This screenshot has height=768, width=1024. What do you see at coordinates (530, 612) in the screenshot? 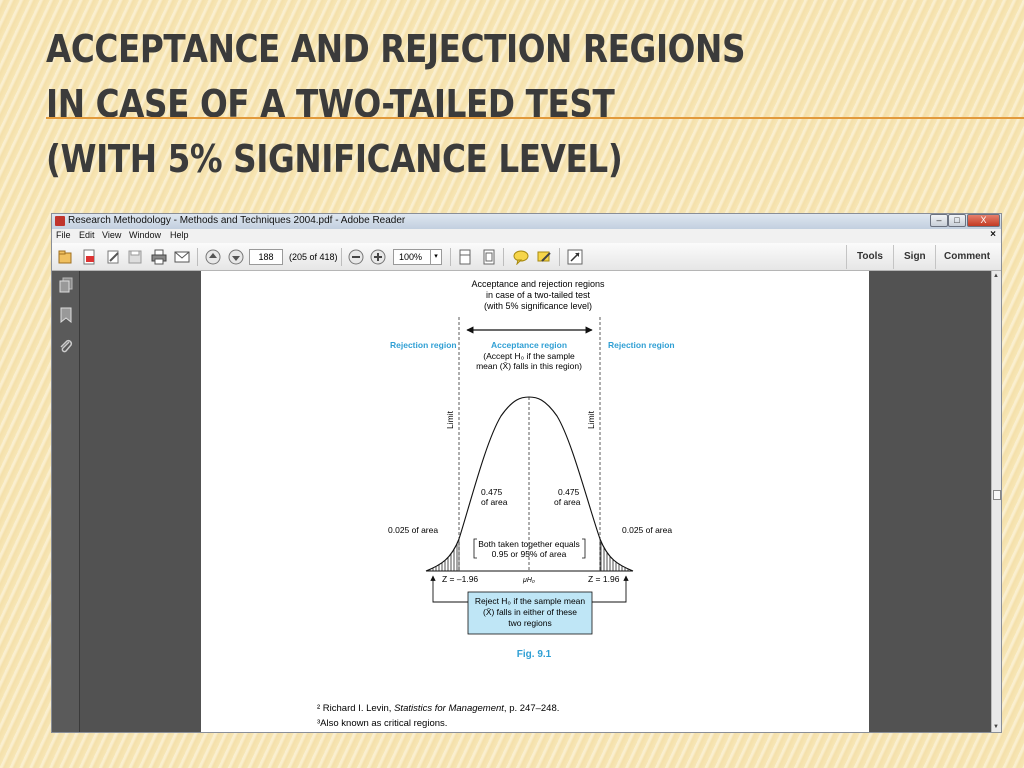
I see `reject-box-line-2: (X̄) falls in either of these` at bounding box center [530, 612].